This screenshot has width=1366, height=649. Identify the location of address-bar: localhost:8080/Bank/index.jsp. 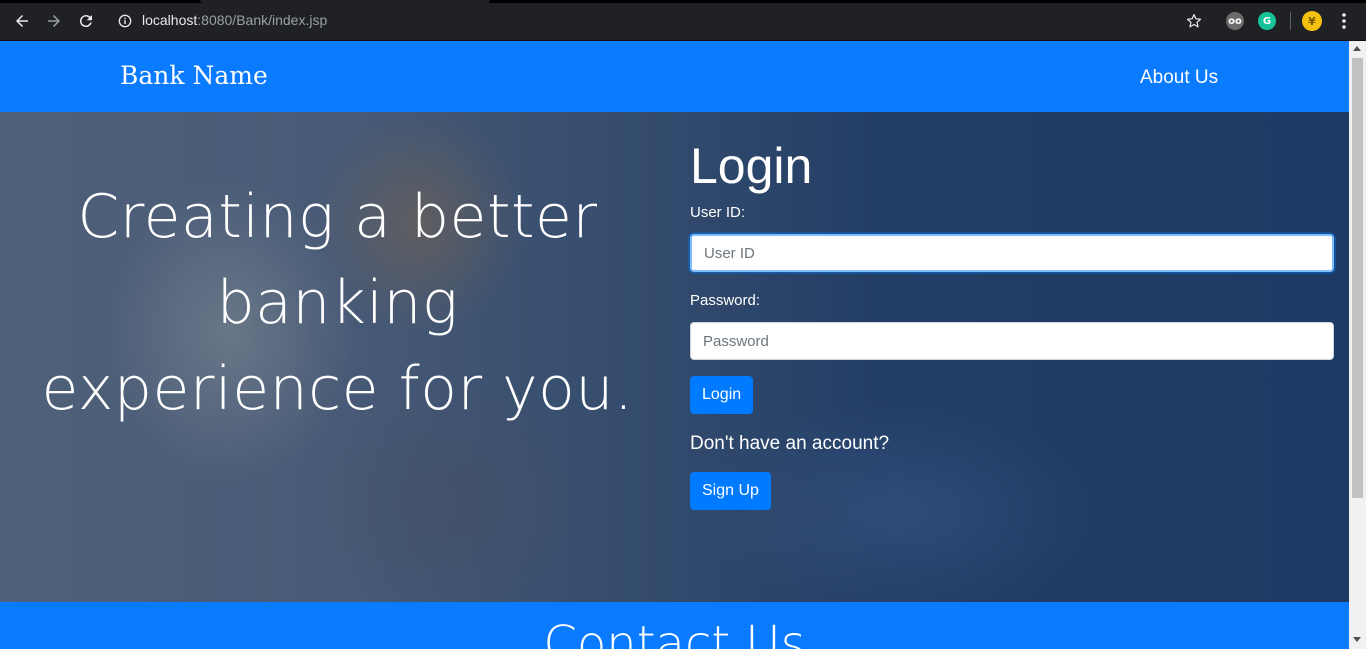
(660, 21).